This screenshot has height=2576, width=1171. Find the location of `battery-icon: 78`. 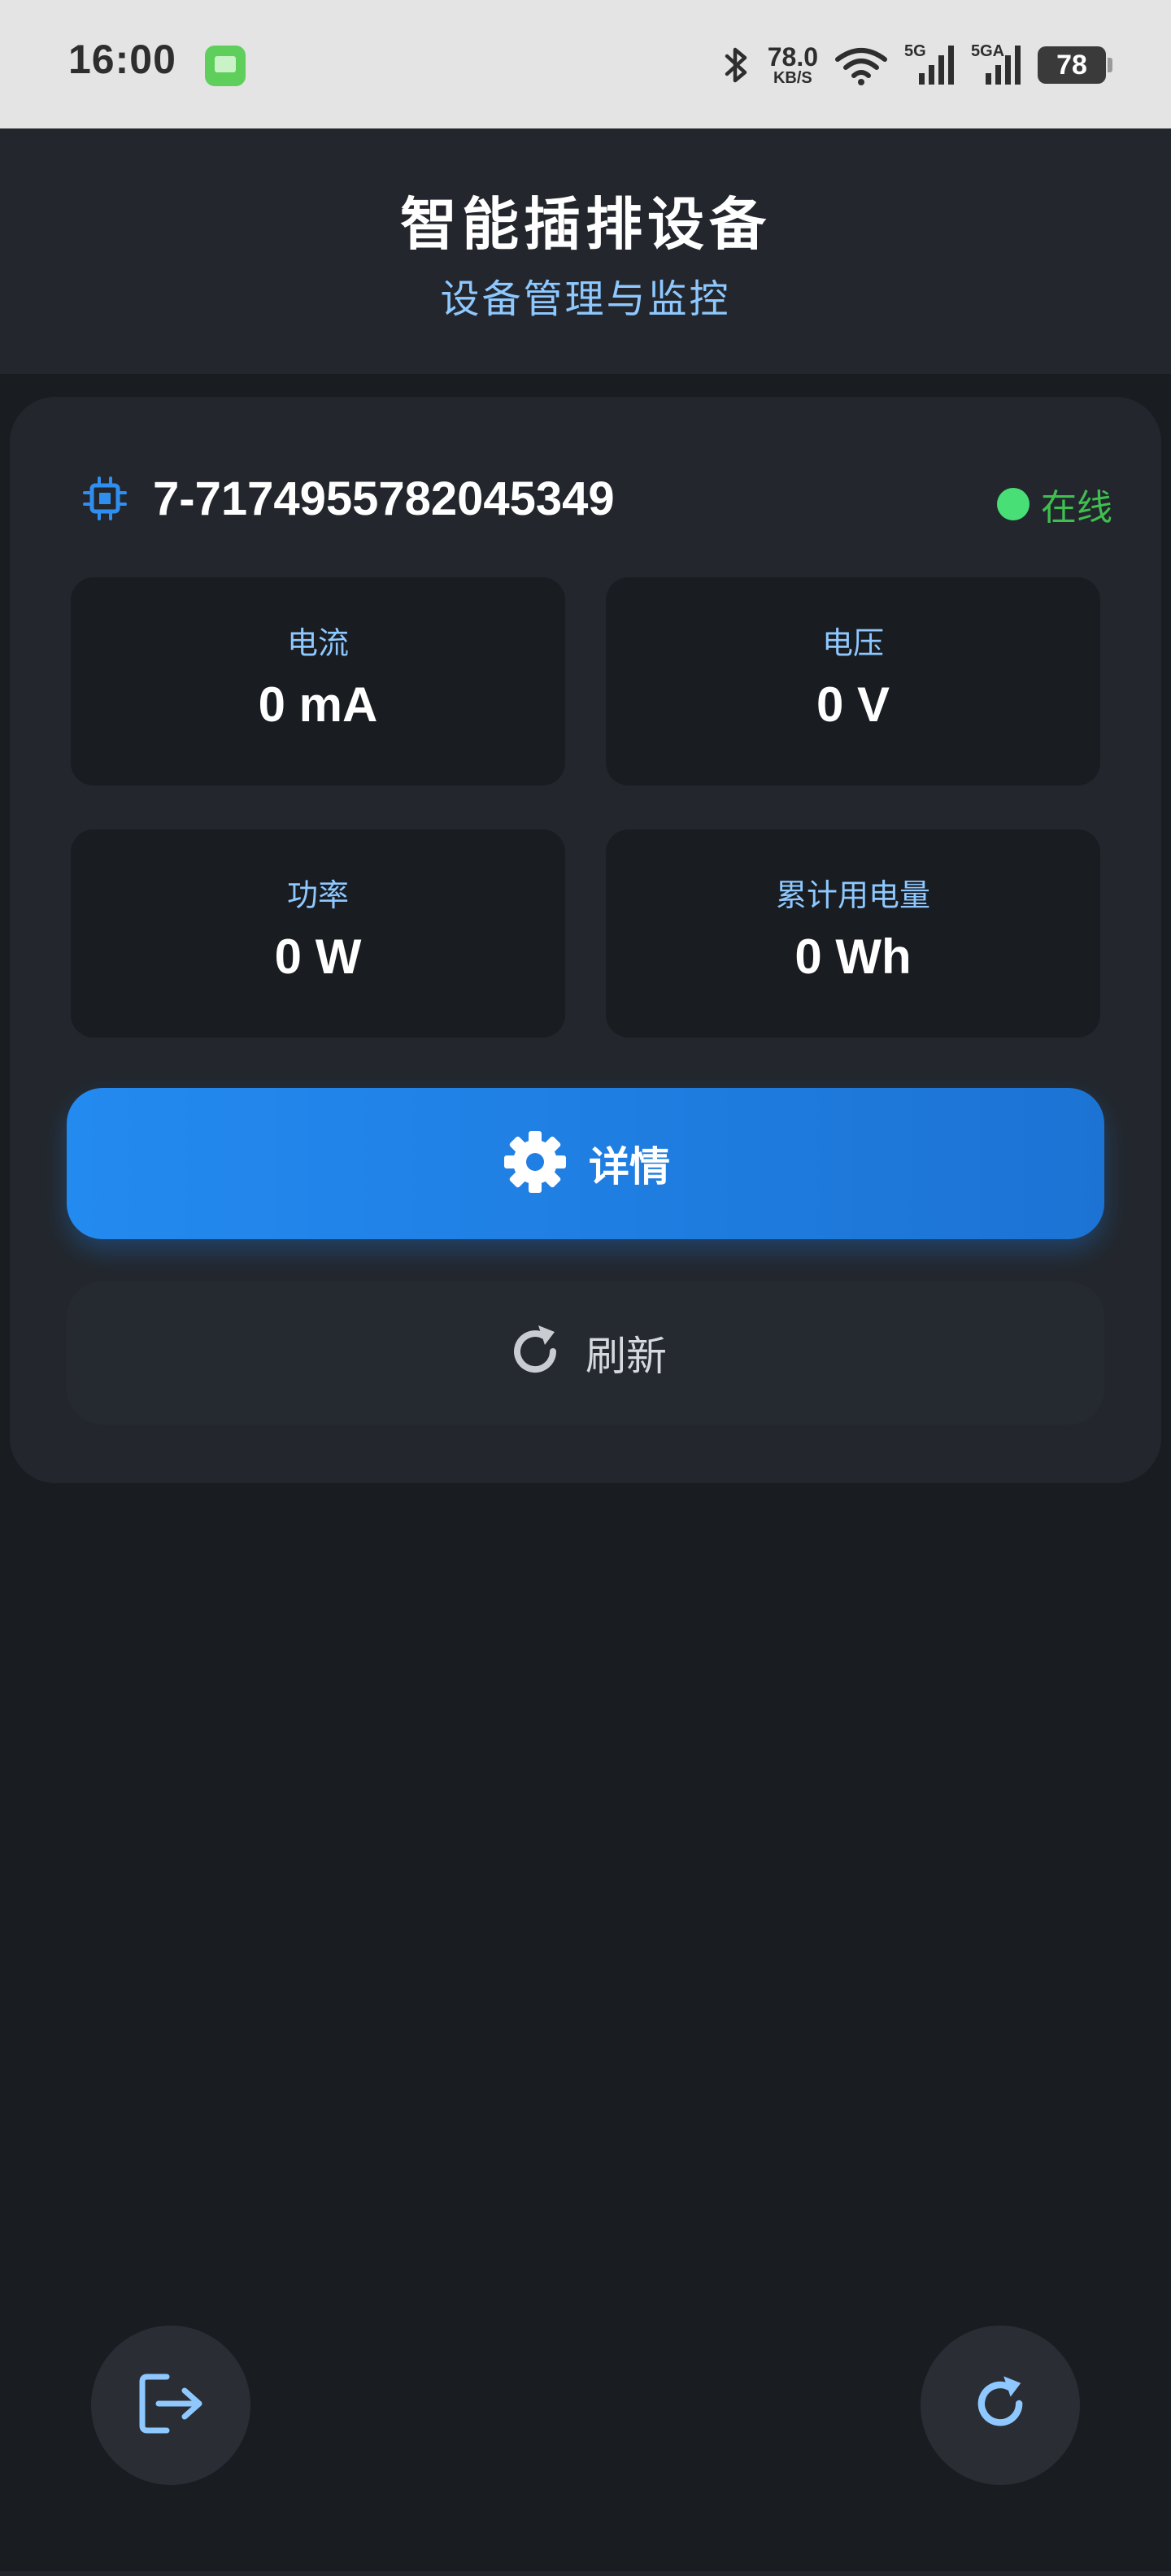

battery-icon: 78 is located at coordinates (1075, 65).